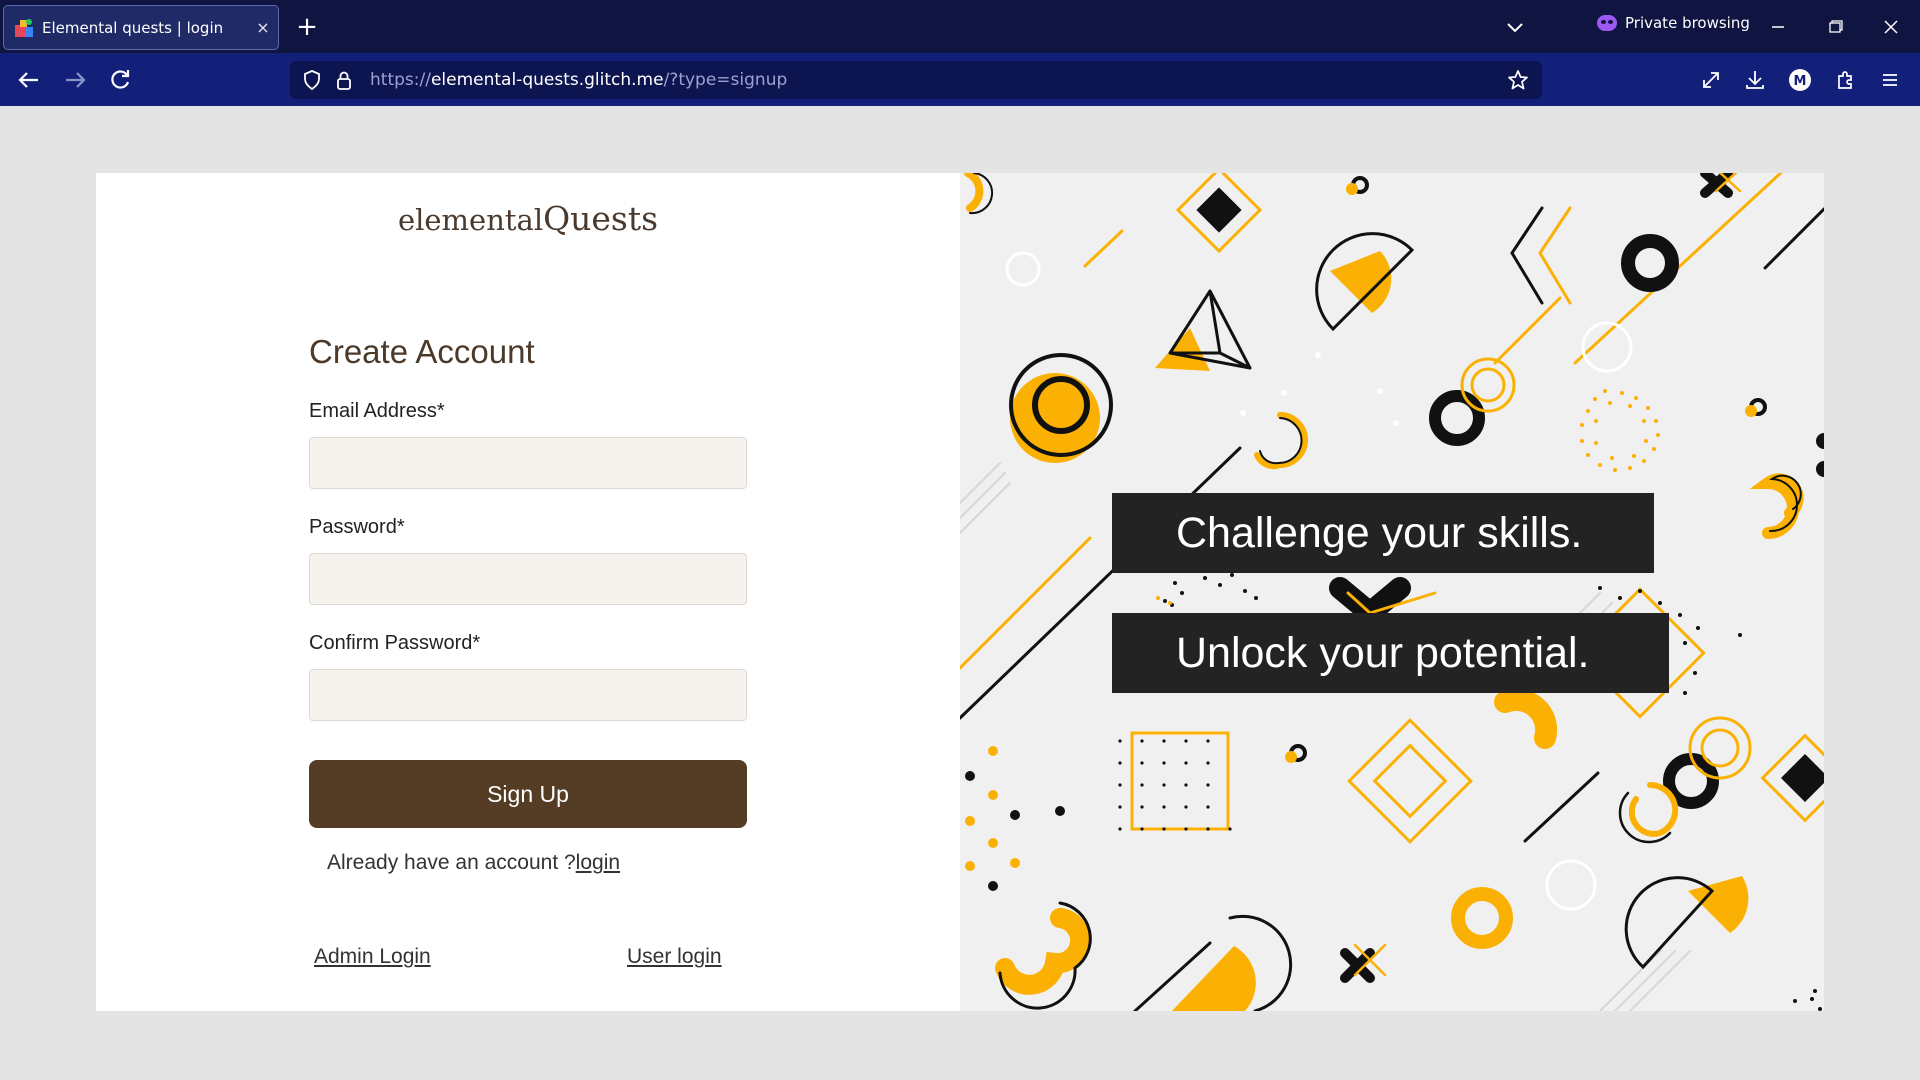  Describe the element at coordinates (547, 80) in the screenshot. I see `url-domain: elemental-quests.glitch.me` at that location.